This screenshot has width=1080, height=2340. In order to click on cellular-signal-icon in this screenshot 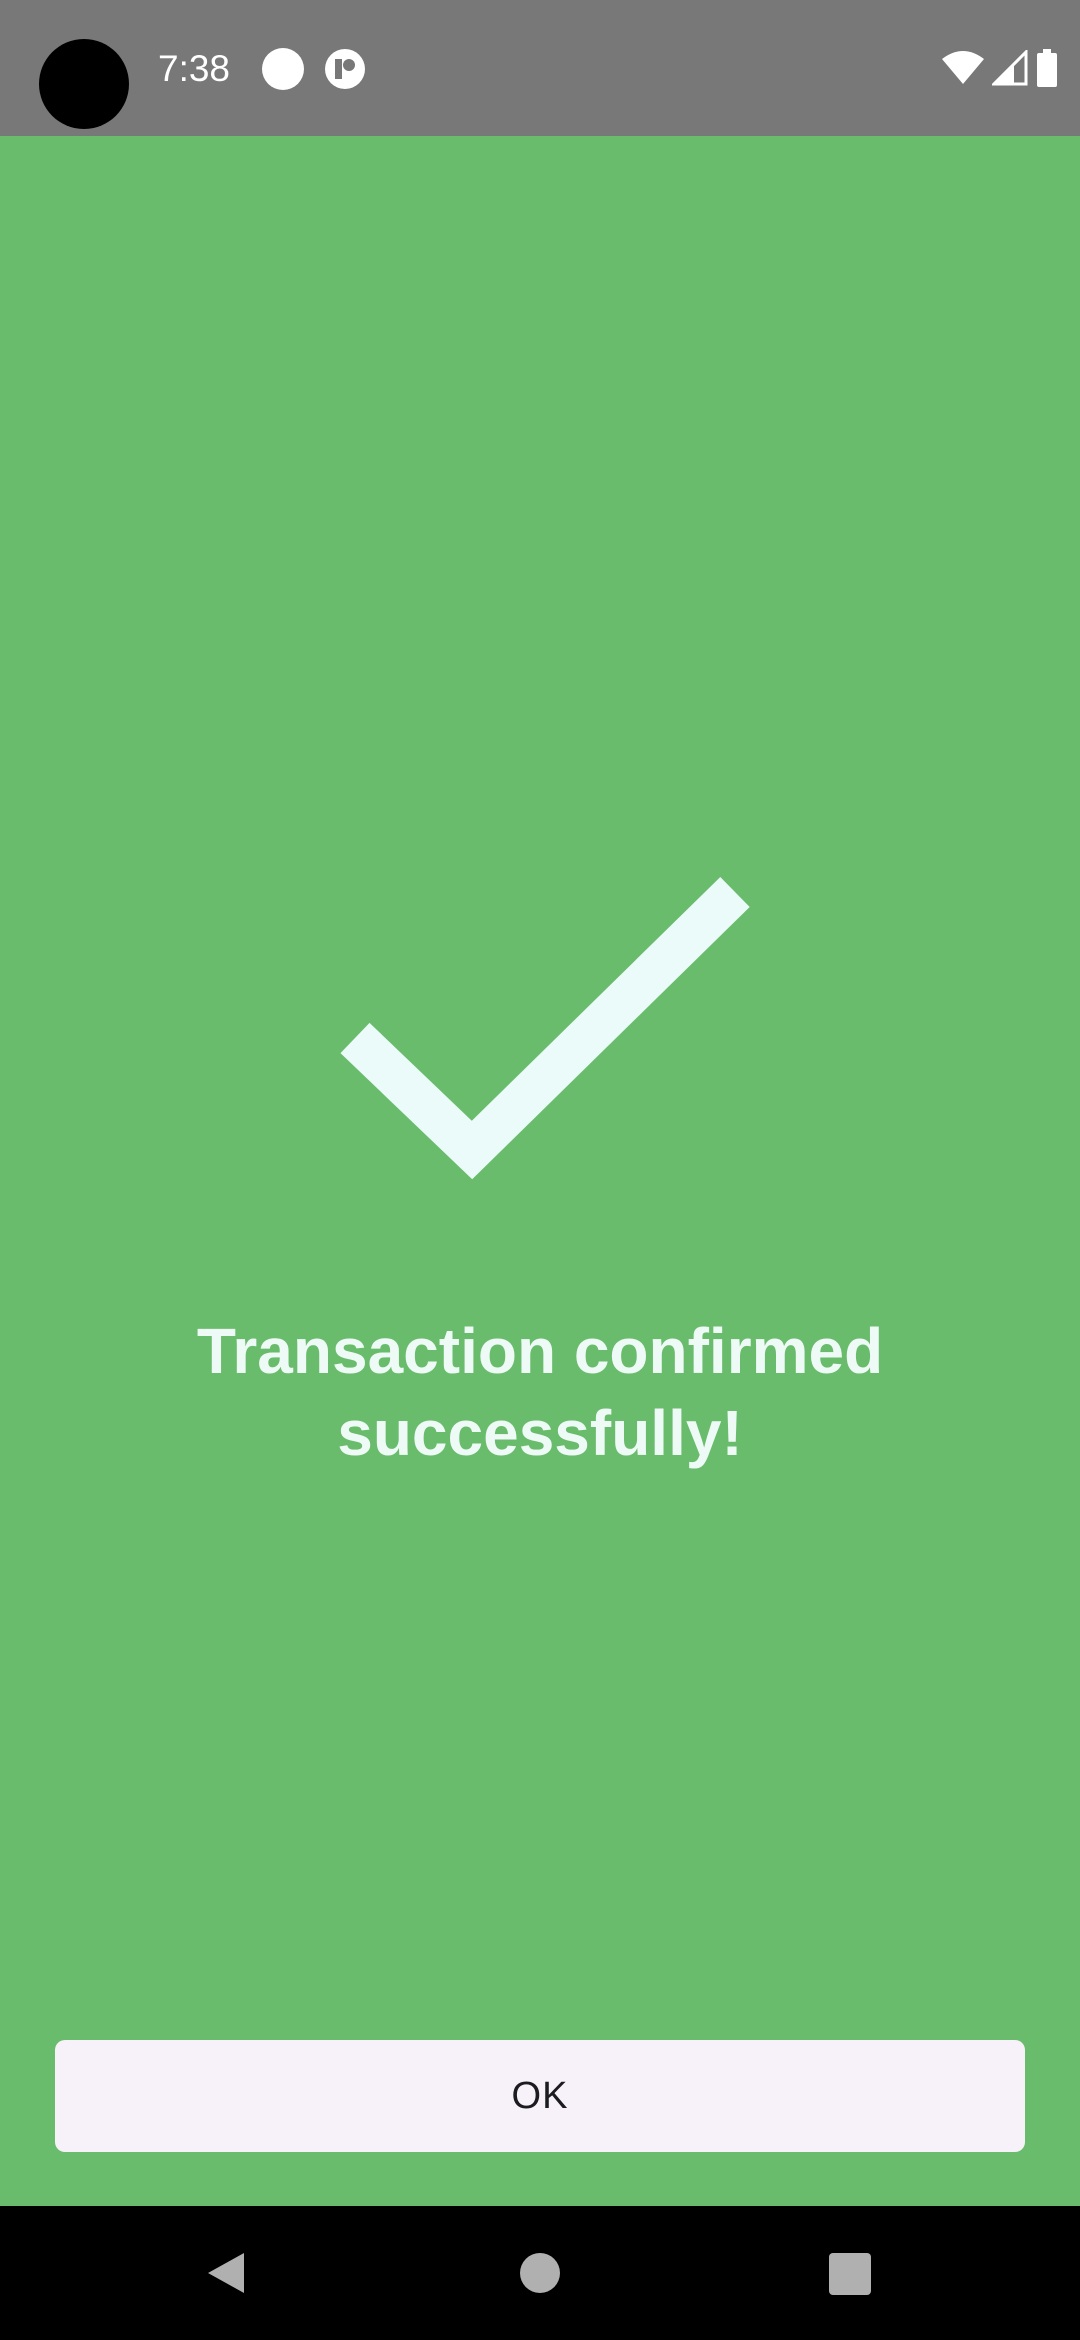, I will do `click(1010, 68)`.